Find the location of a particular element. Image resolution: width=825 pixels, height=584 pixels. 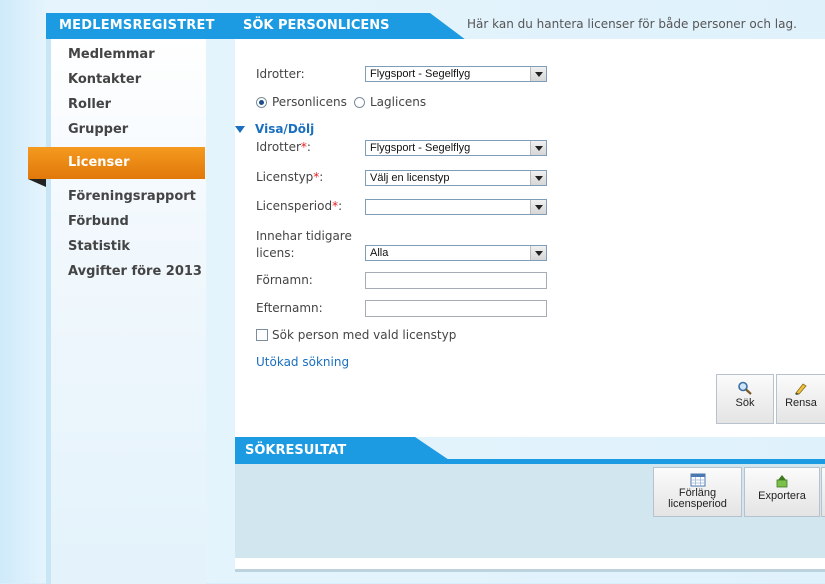

licenstyp-checkbox-label: Sök person med vald licenstyp is located at coordinates (364, 335).